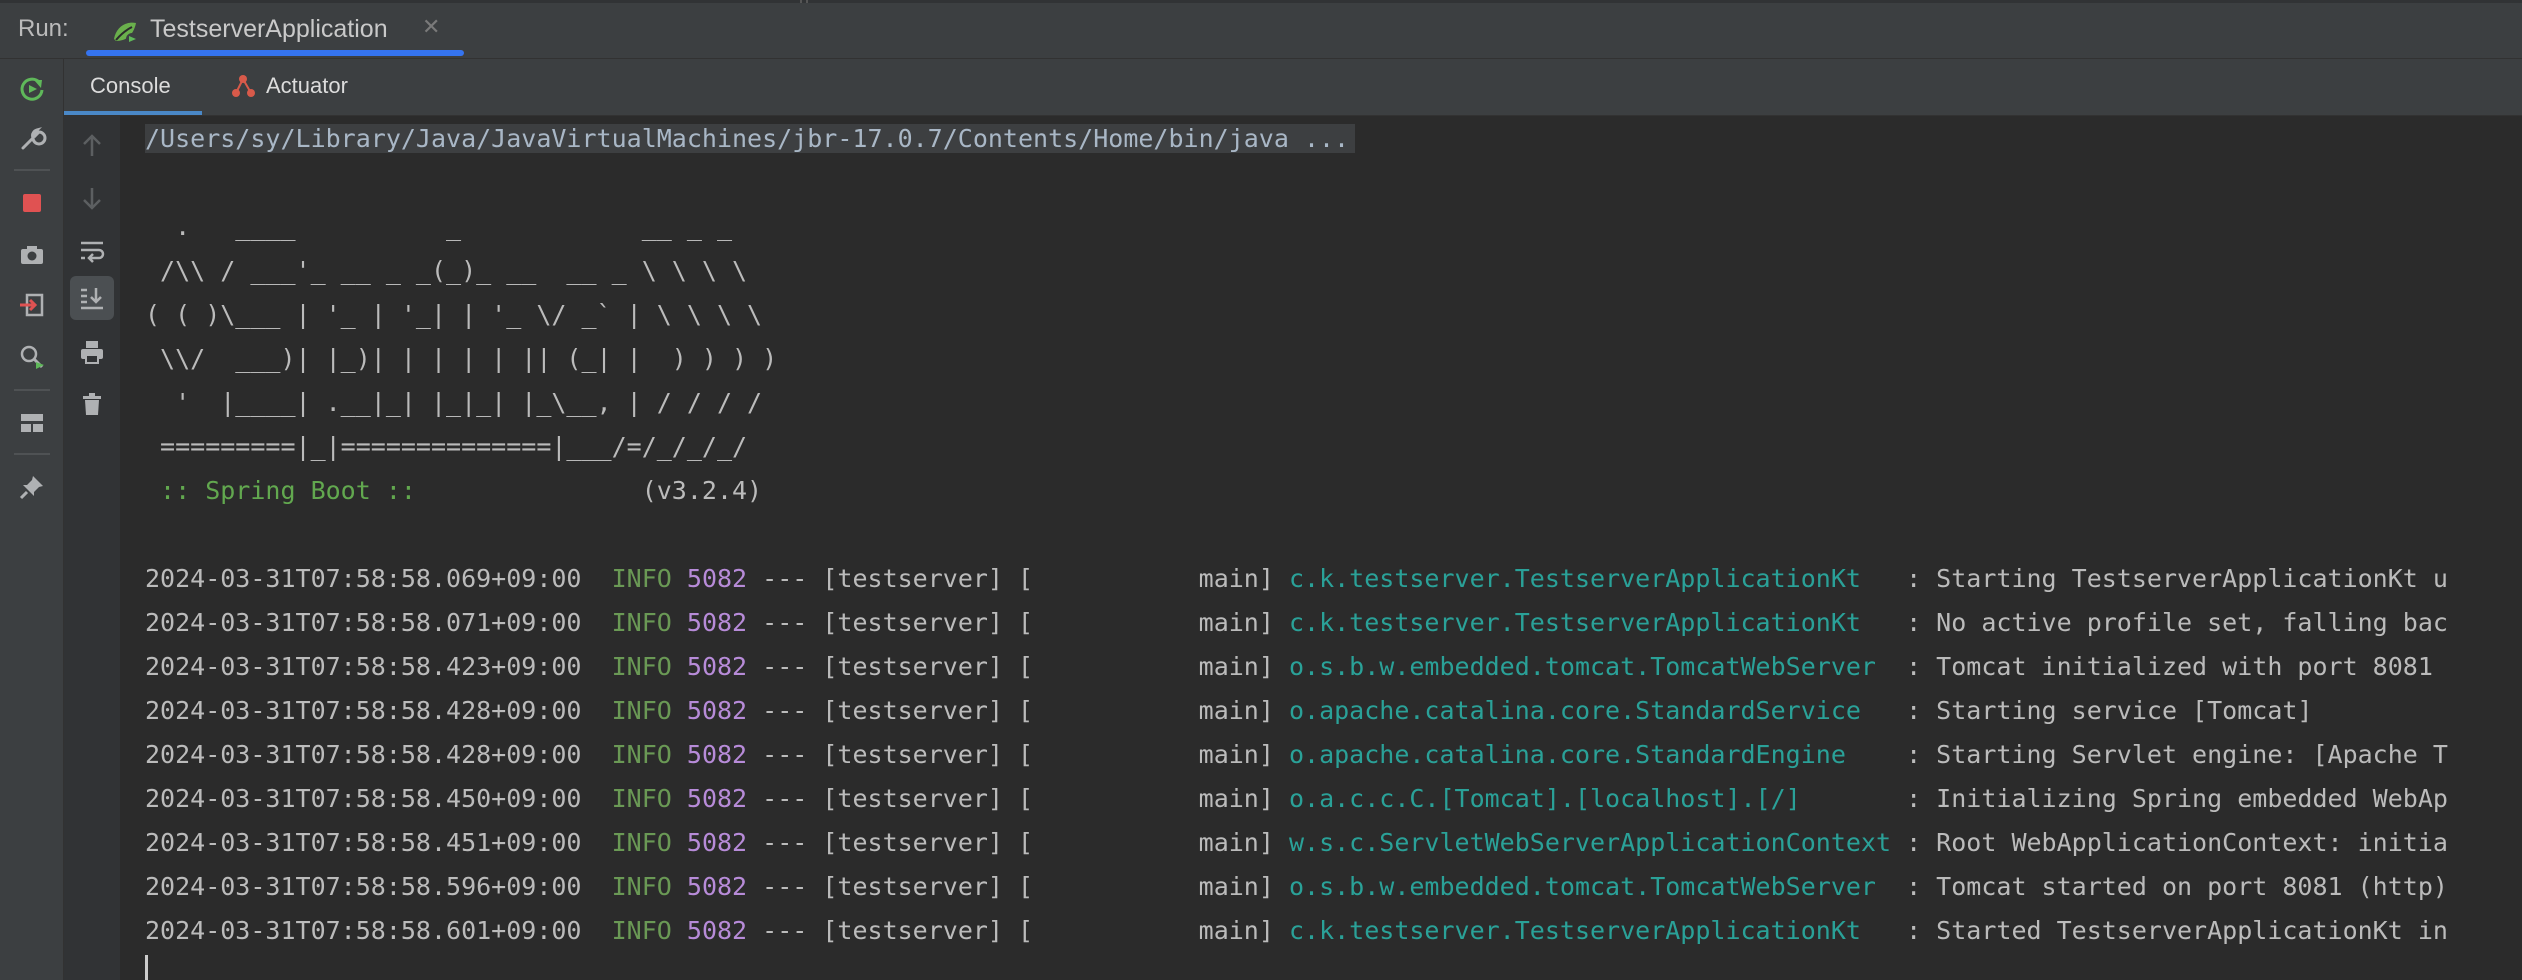  I want to click on log-message: : Started TestserverApplicationKt in, so click(2169, 930).